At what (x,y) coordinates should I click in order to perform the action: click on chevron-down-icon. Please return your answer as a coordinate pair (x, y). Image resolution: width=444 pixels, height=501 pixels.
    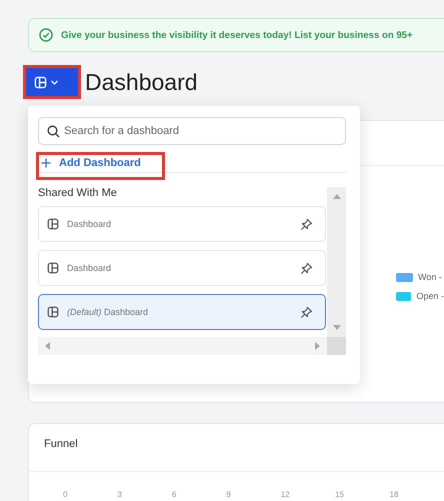
    Looking at the image, I should click on (54, 82).